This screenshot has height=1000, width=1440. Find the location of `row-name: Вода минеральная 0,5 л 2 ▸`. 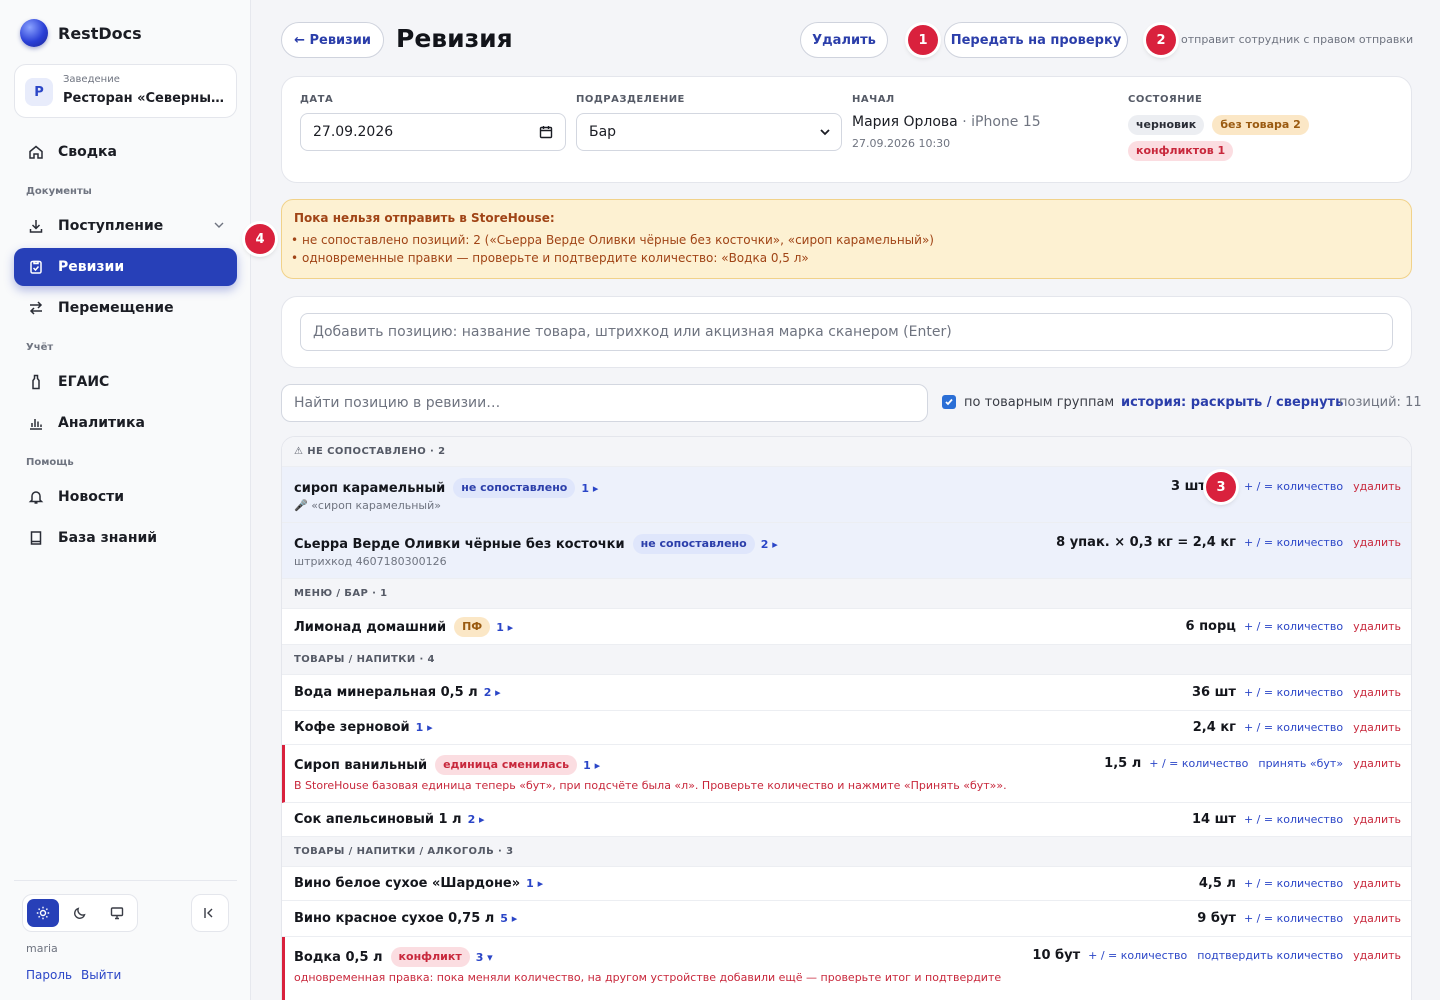

row-name: Вода минеральная 0,5 л 2 ▸ is located at coordinates (397, 692).